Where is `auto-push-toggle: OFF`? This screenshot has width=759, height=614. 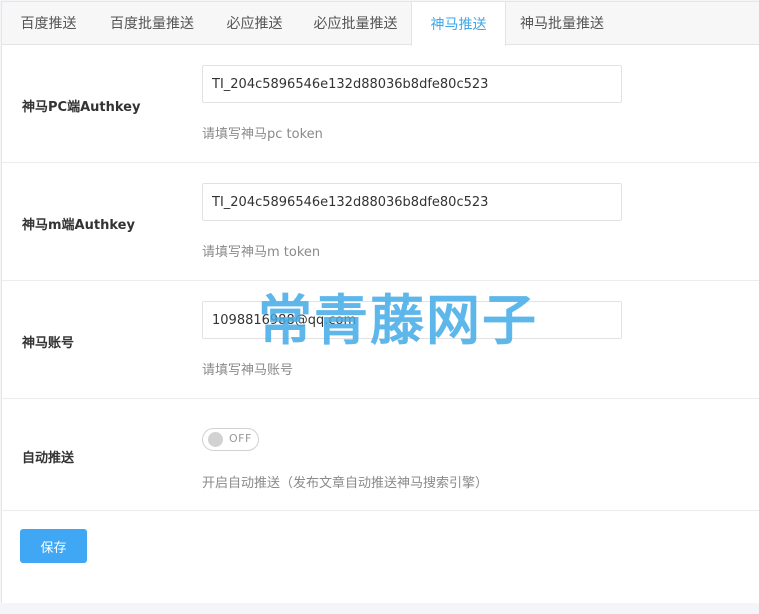
auto-push-toggle: OFF is located at coordinates (230, 439).